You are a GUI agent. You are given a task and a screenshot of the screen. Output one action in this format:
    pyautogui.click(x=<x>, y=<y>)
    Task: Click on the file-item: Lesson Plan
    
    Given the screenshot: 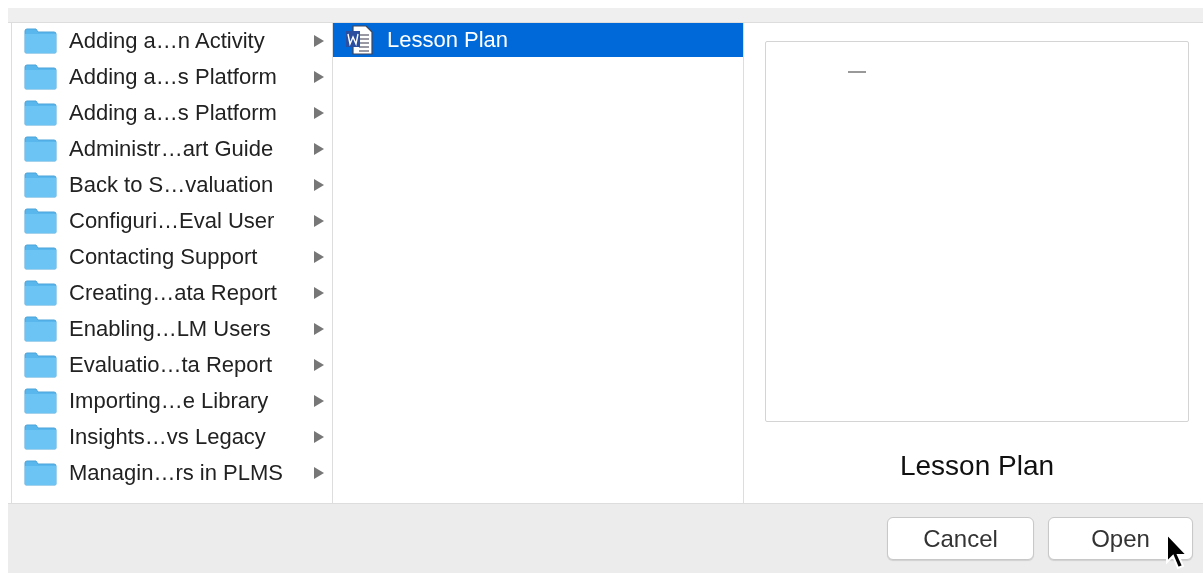 What is the action you would take?
    pyautogui.click(x=538, y=40)
    